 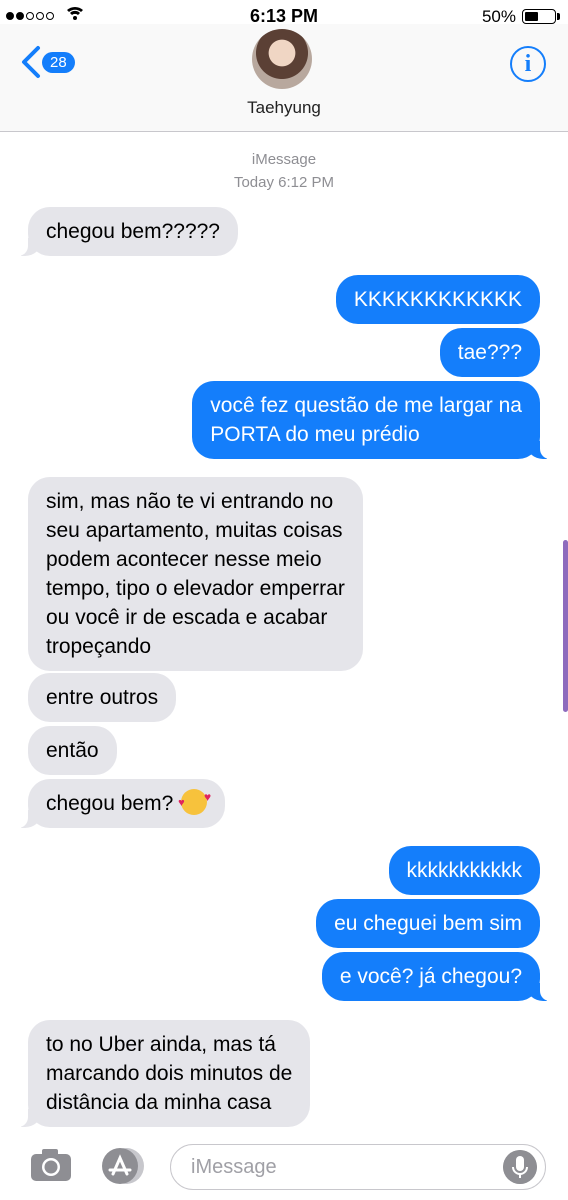 I want to click on service-label: iMessage, so click(x=284, y=159).